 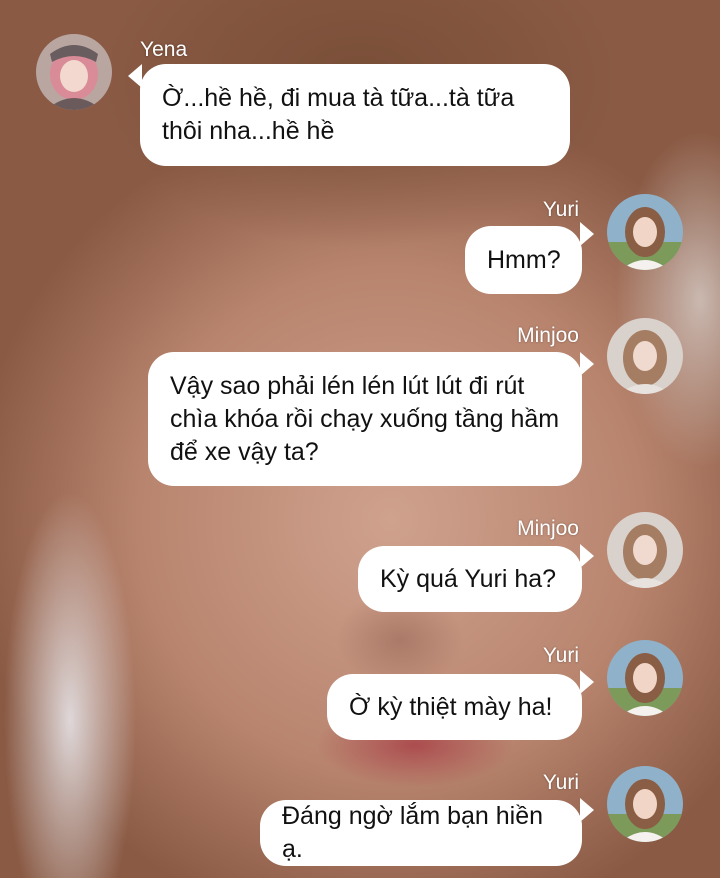 I want to click on message-text: Ờ kỳ thiệt mày ha!, so click(x=451, y=706).